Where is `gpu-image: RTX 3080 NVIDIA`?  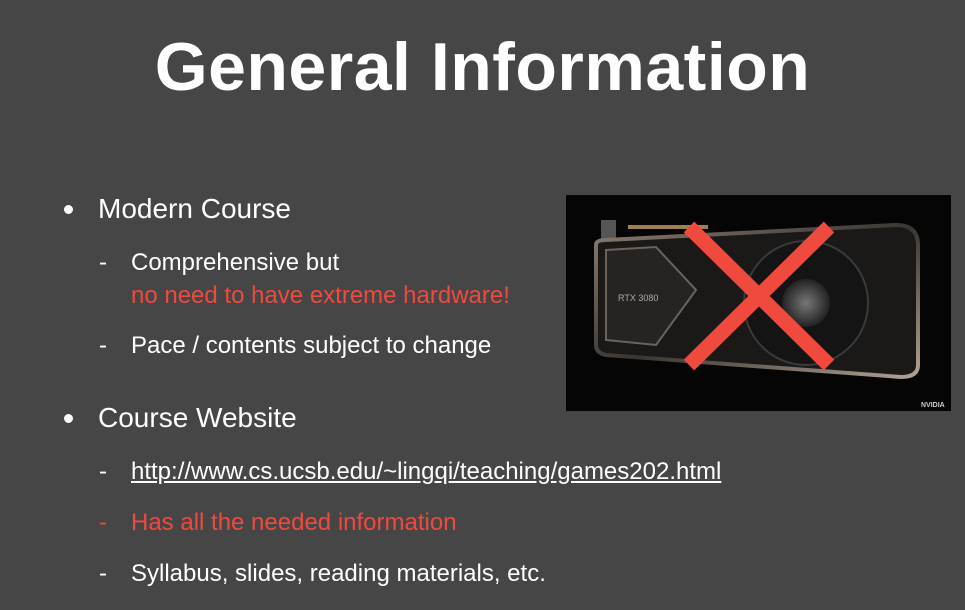
gpu-image: RTX 3080 NVIDIA is located at coordinates (758, 303).